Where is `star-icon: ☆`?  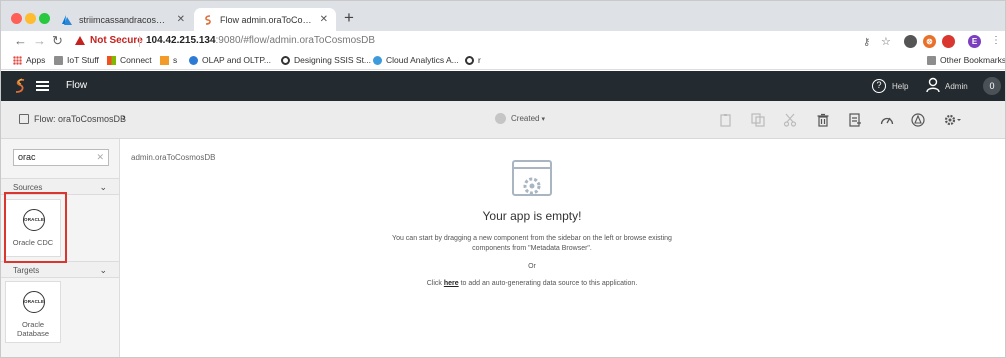 star-icon: ☆ is located at coordinates (886, 42).